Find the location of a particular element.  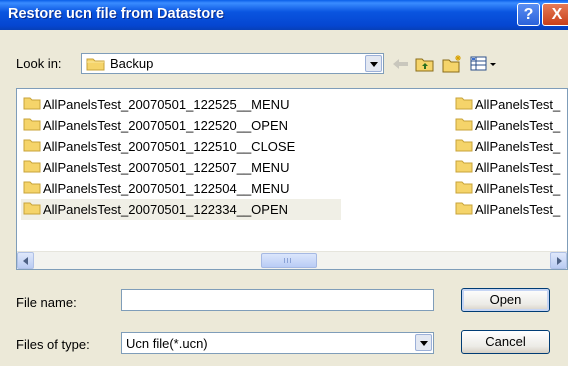

title-bar: Restore ucn file from Datastore ? X is located at coordinates (284, 15).